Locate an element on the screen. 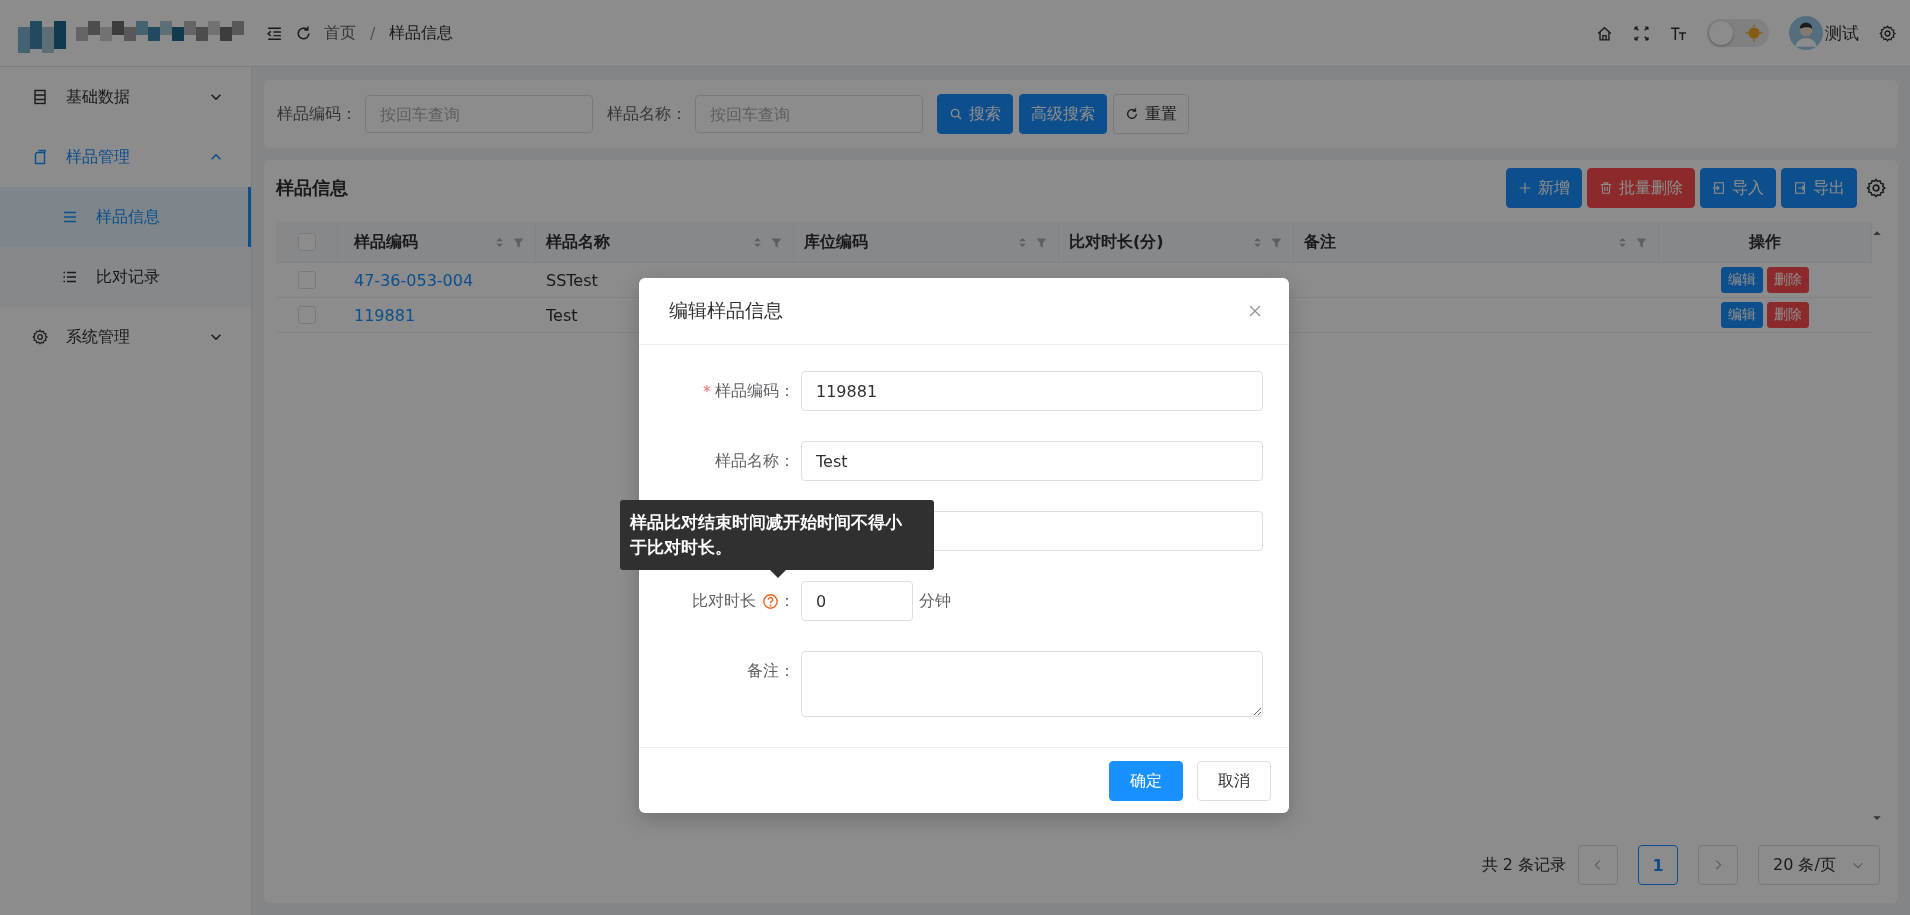  import-button: 导入 is located at coordinates (1738, 188).